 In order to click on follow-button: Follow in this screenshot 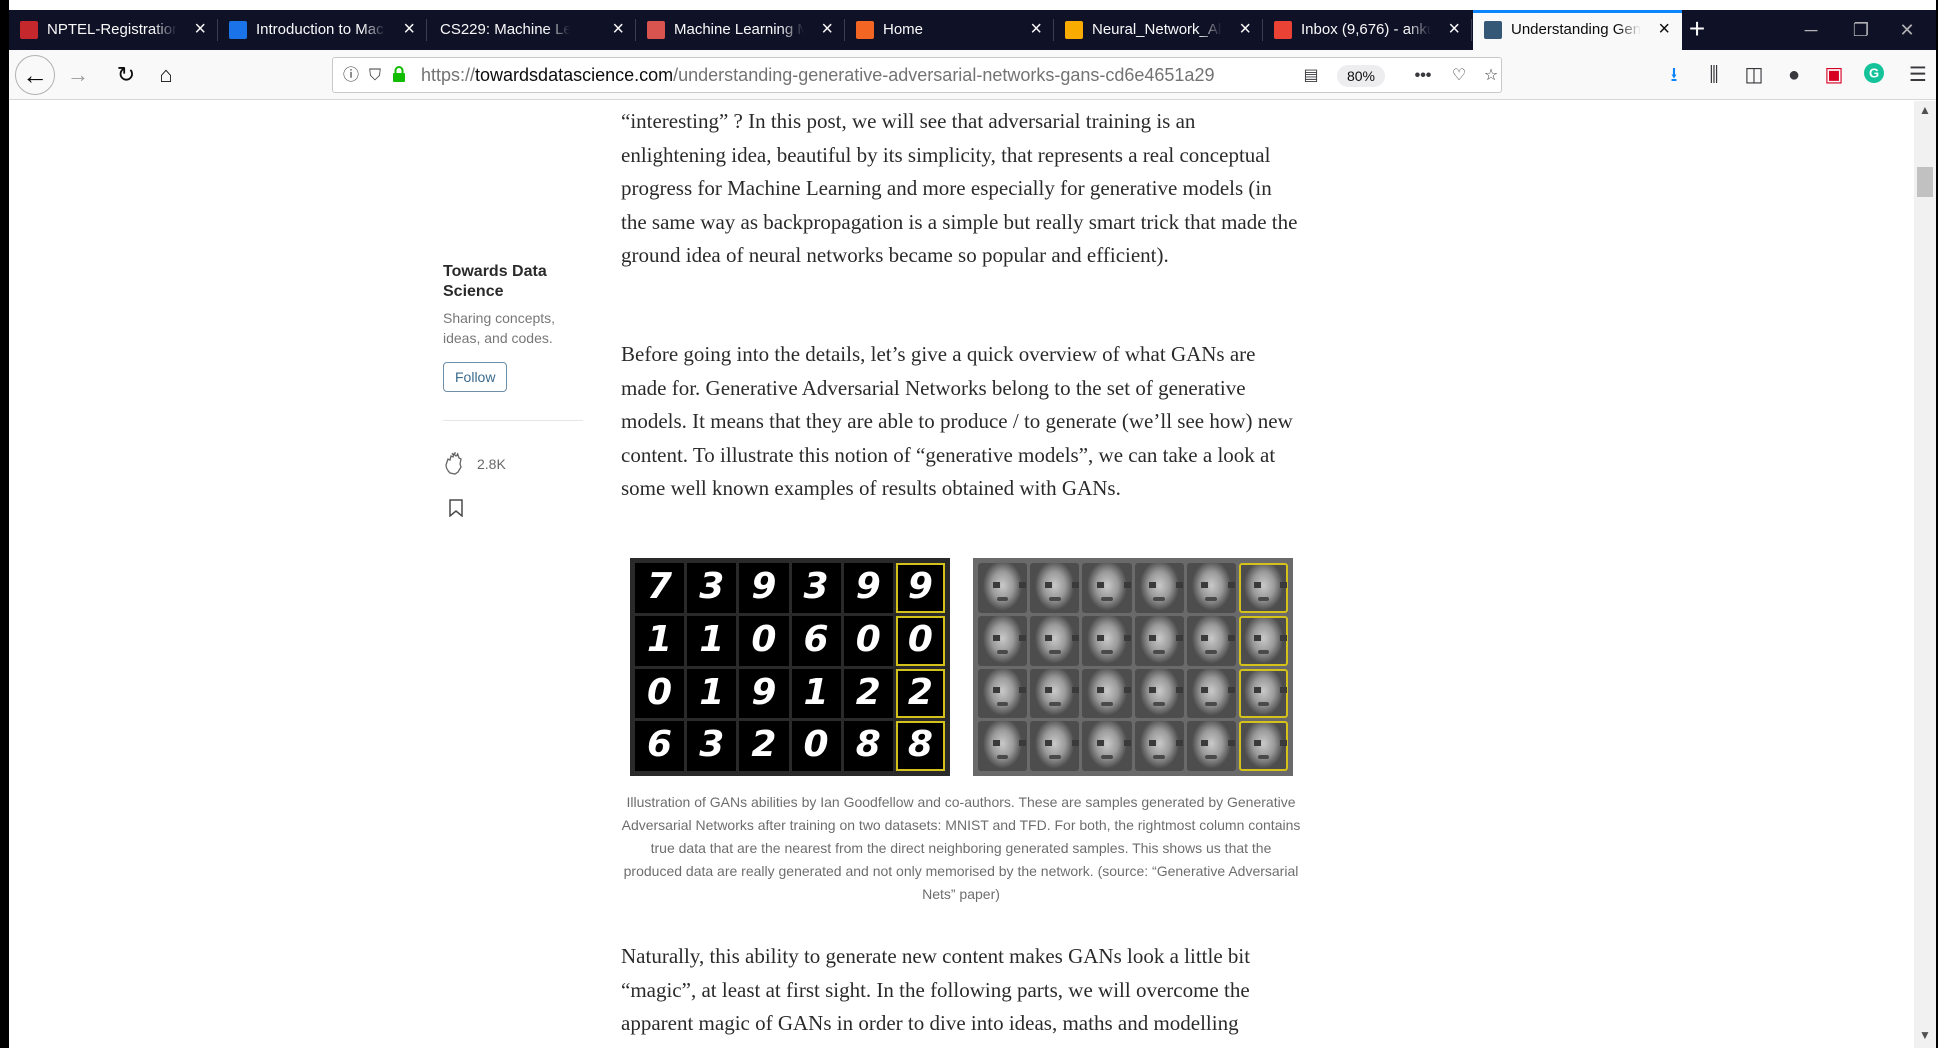, I will do `click(475, 377)`.